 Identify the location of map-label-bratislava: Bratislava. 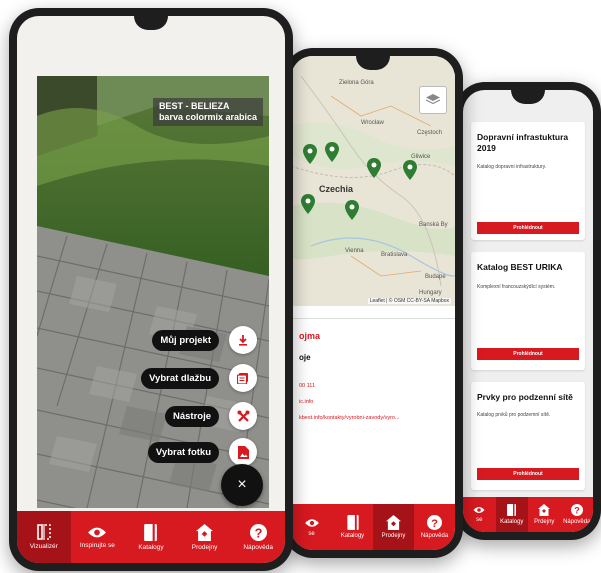
(394, 255).